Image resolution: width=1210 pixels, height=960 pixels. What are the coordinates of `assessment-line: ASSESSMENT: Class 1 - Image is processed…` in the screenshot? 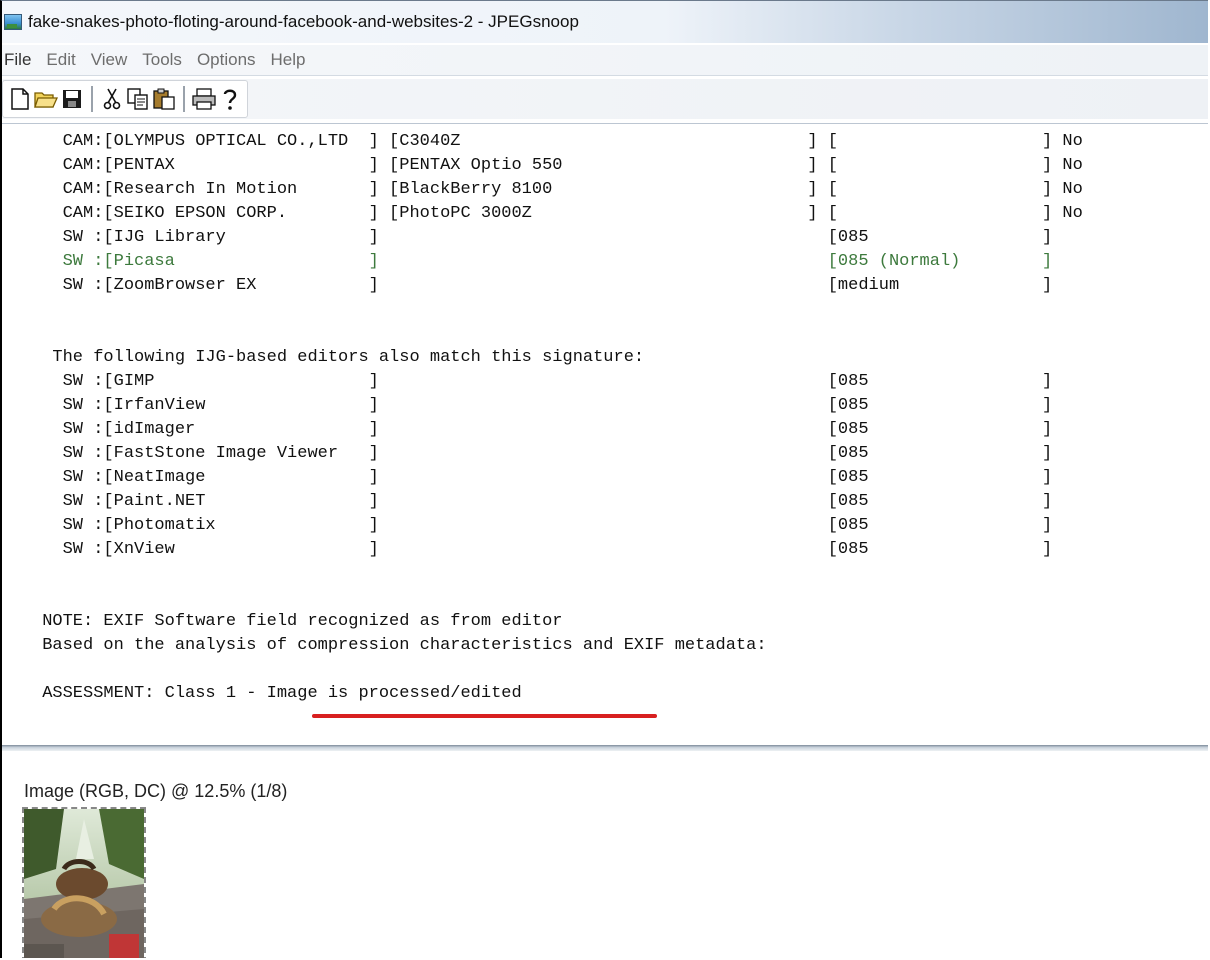 It's located at (277, 693).